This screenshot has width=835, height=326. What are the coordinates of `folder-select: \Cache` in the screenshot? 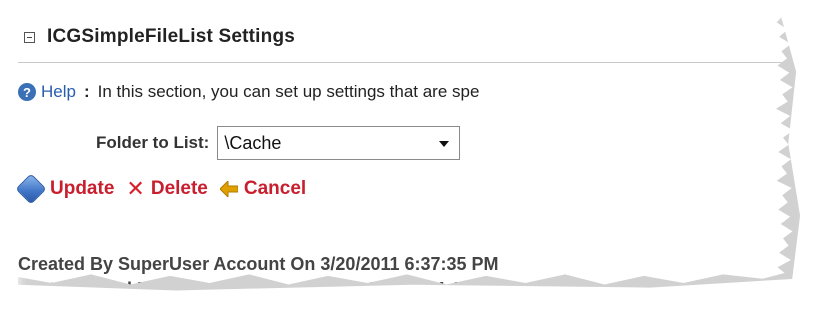 It's located at (339, 143).